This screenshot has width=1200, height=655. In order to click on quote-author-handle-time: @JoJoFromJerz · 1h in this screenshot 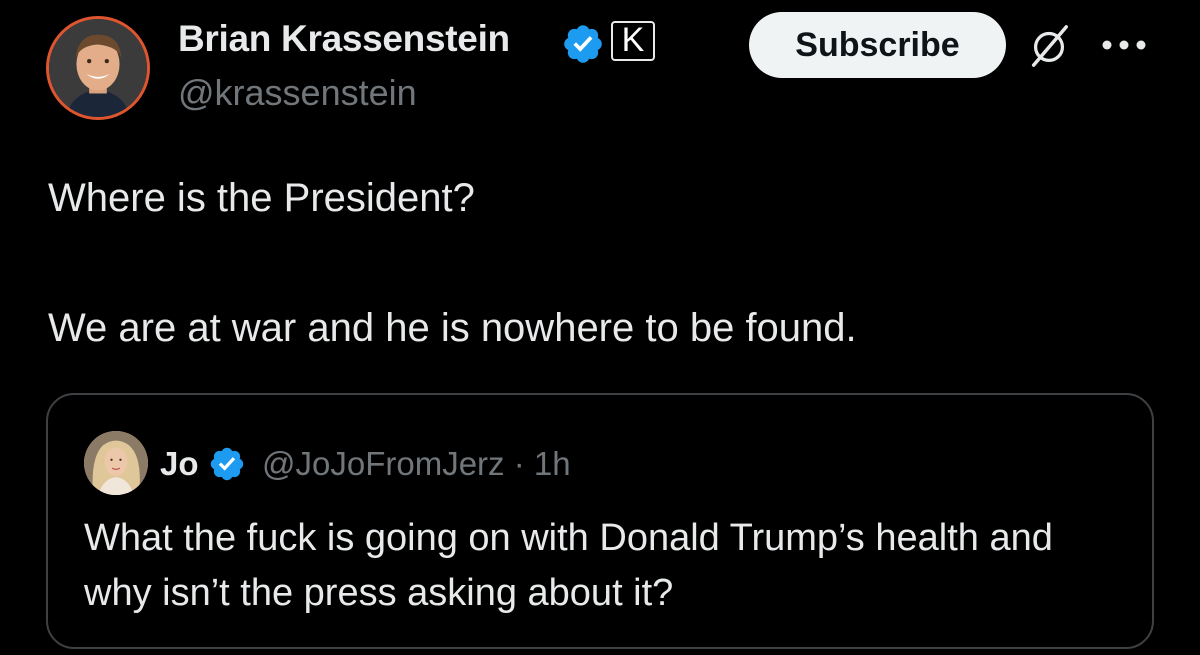, I will do `click(416, 464)`.